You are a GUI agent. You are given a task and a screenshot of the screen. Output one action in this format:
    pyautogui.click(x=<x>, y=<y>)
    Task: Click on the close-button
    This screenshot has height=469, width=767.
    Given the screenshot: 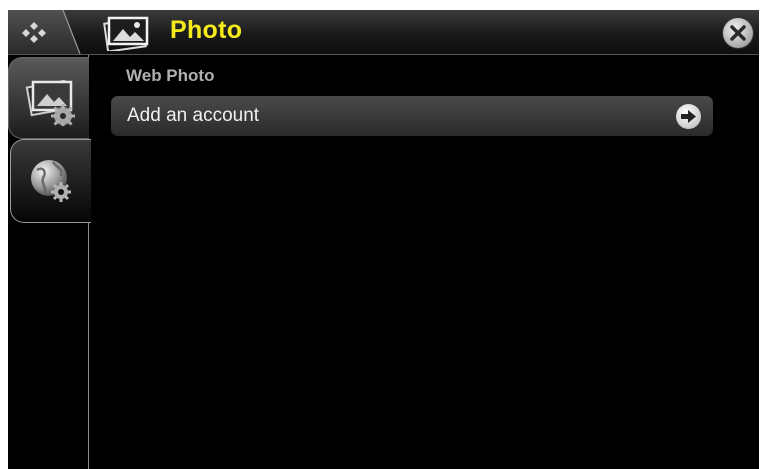 What is the action you would take?
    pyautogui.click(x=738, y=33)
    